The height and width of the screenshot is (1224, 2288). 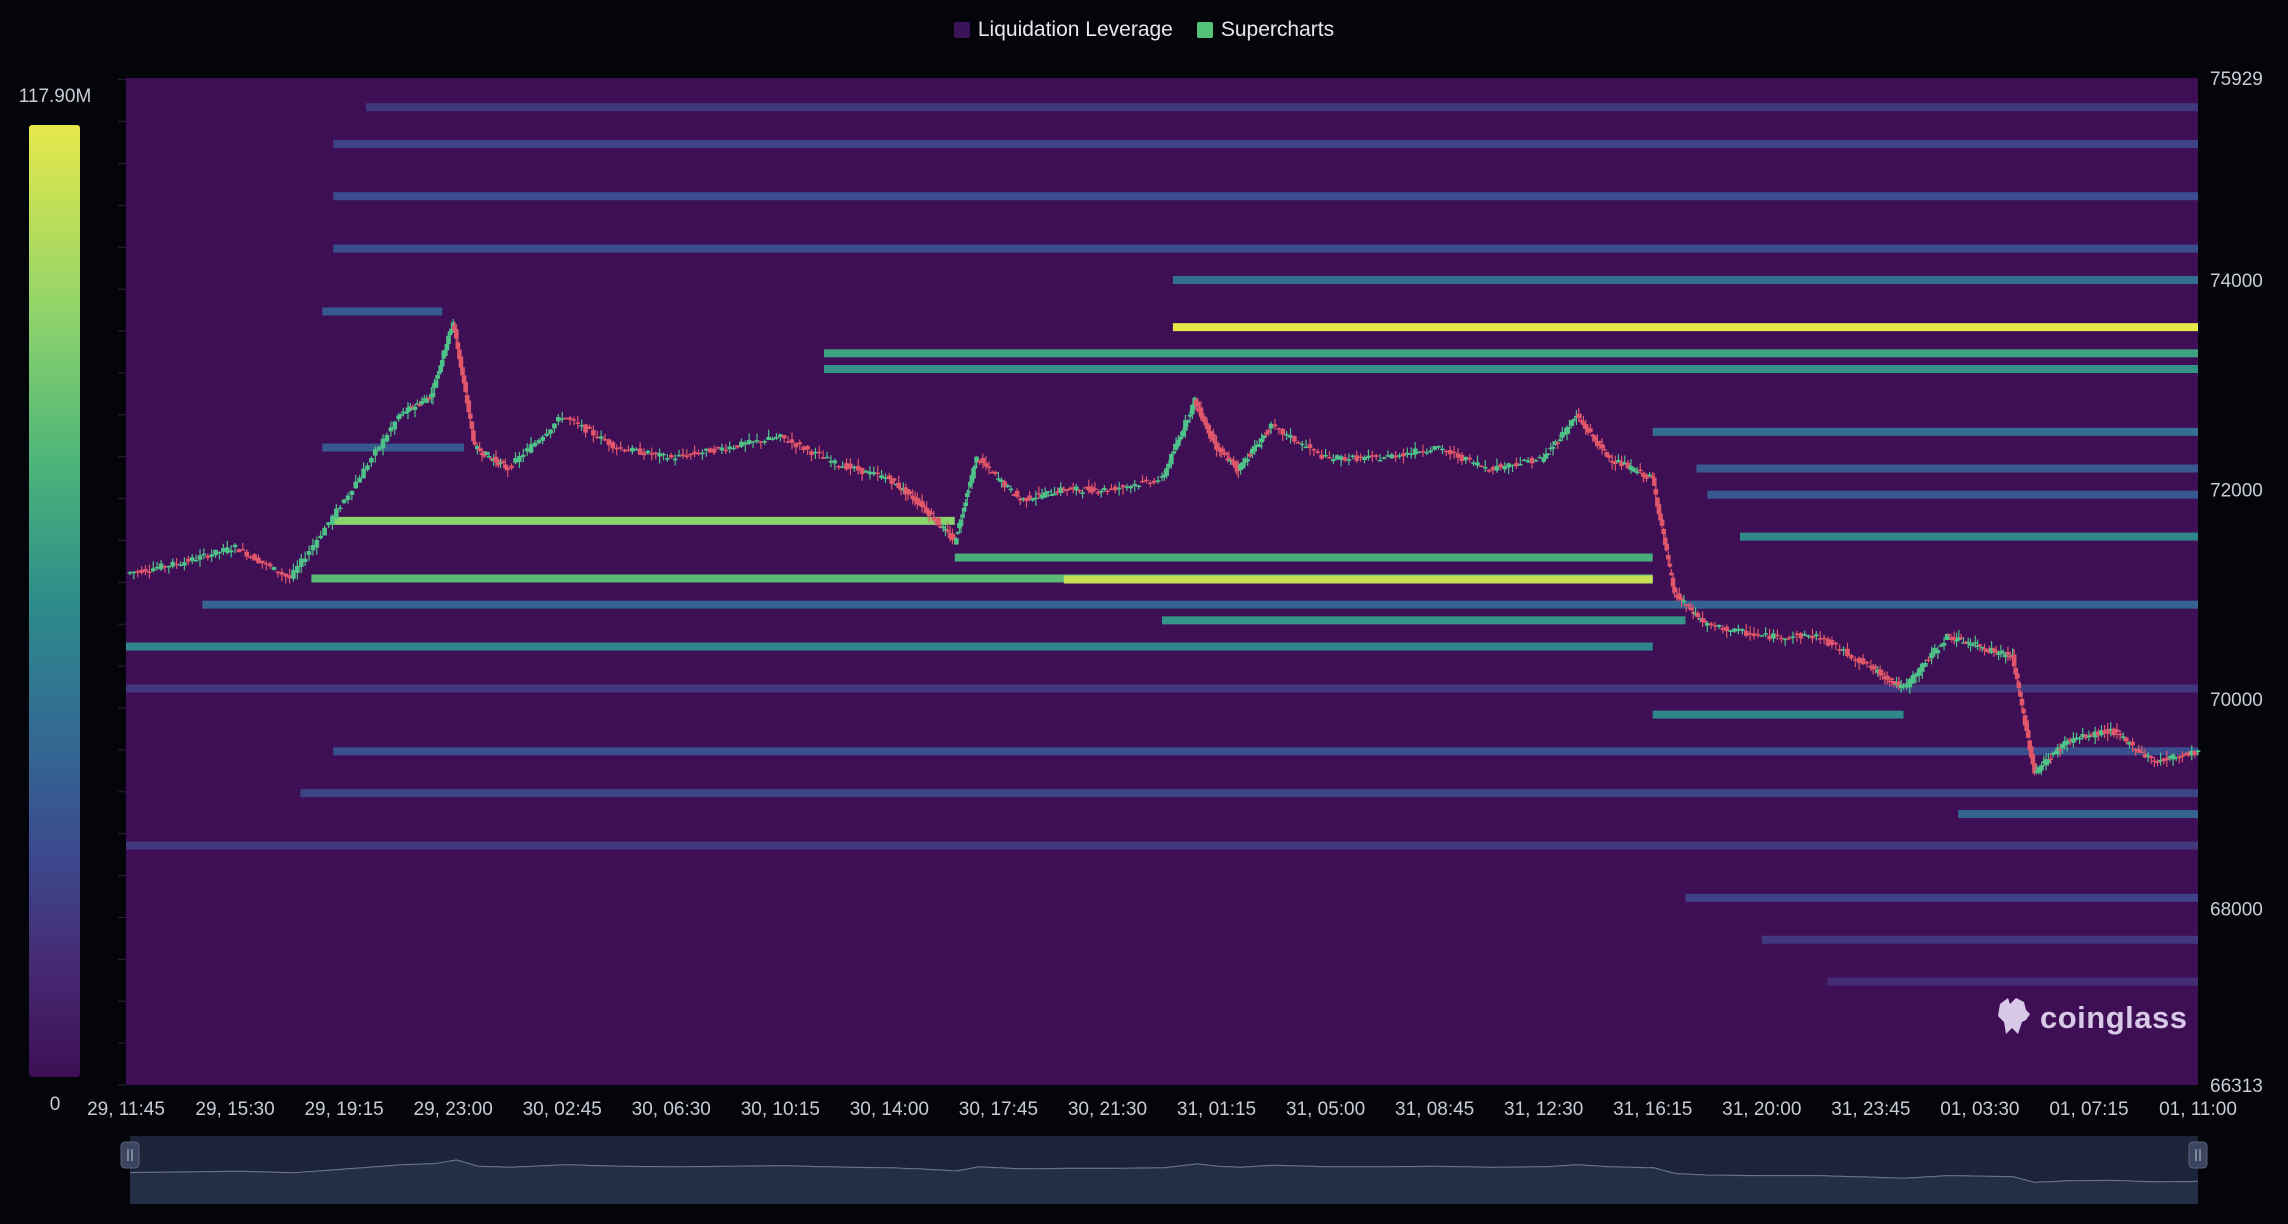 What do you see at coordinates (1652, 1109) in the screenshot?
I see `x-tick-label: 31, 16:15` at bounding box center [1652, 1109].